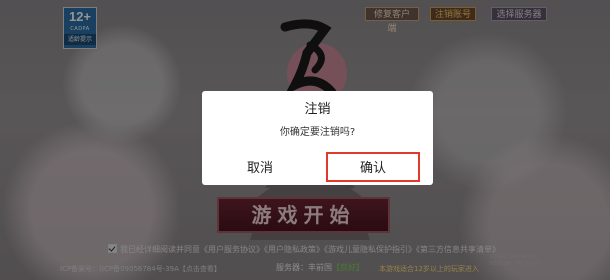 The height and width of the screenshot is (280, 610). I want to click on cancel-button: 取消, so click(260, 169).